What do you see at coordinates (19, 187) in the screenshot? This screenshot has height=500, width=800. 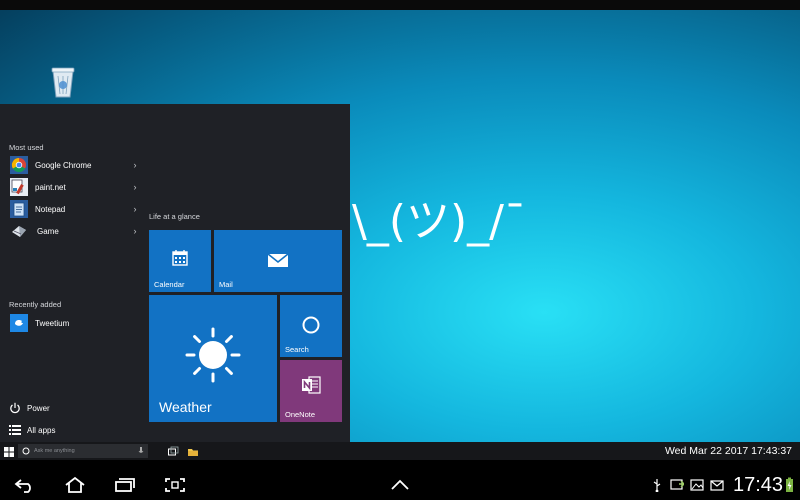 I see `paintnet-icon` at bounding box center [19, 187].